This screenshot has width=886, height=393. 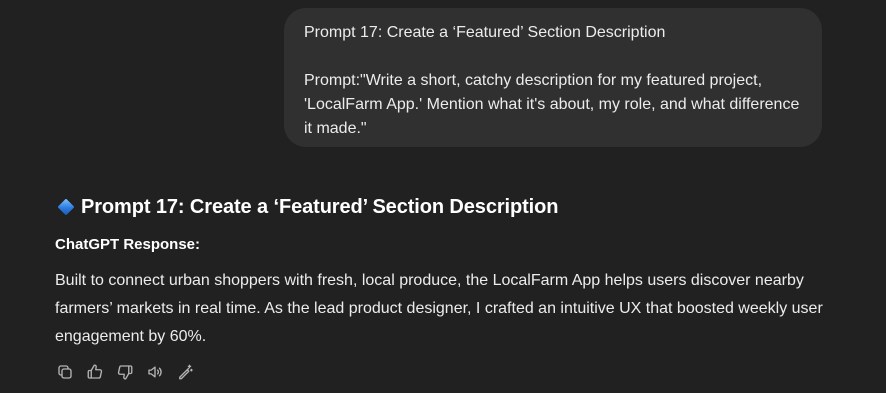 What do you see at coordinates (553, 57) in the screenshot?
I see `user-message-spacer` at bounding box center [553, 57].